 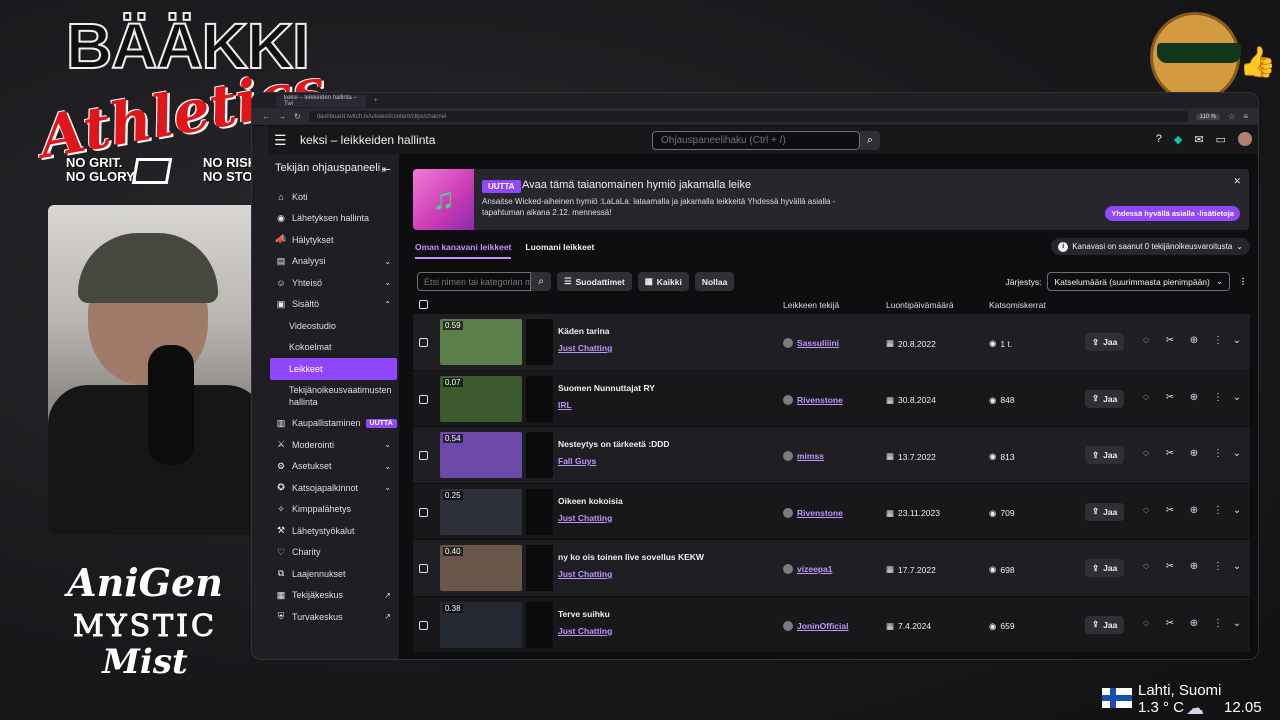 What do you see at coordinates (321, 100) in the screenshot?
I see `browser-tab: keksi – leikkeiden hallinta – Twi` at bounding box center [321, 100].